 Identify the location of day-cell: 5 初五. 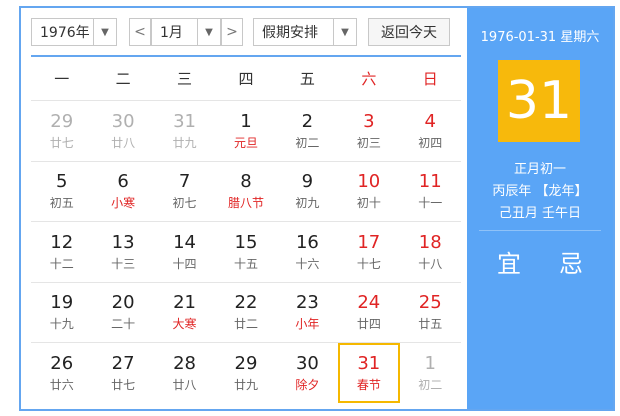
(61, 192).